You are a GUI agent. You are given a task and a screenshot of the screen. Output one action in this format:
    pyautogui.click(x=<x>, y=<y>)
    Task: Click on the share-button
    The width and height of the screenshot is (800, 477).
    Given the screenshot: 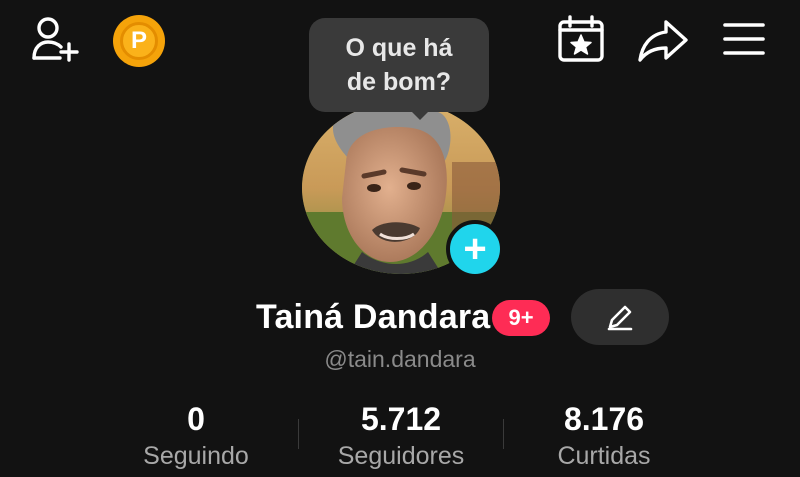 What is the action you would take?
    pyautogui.click(x=663, y=40)
    